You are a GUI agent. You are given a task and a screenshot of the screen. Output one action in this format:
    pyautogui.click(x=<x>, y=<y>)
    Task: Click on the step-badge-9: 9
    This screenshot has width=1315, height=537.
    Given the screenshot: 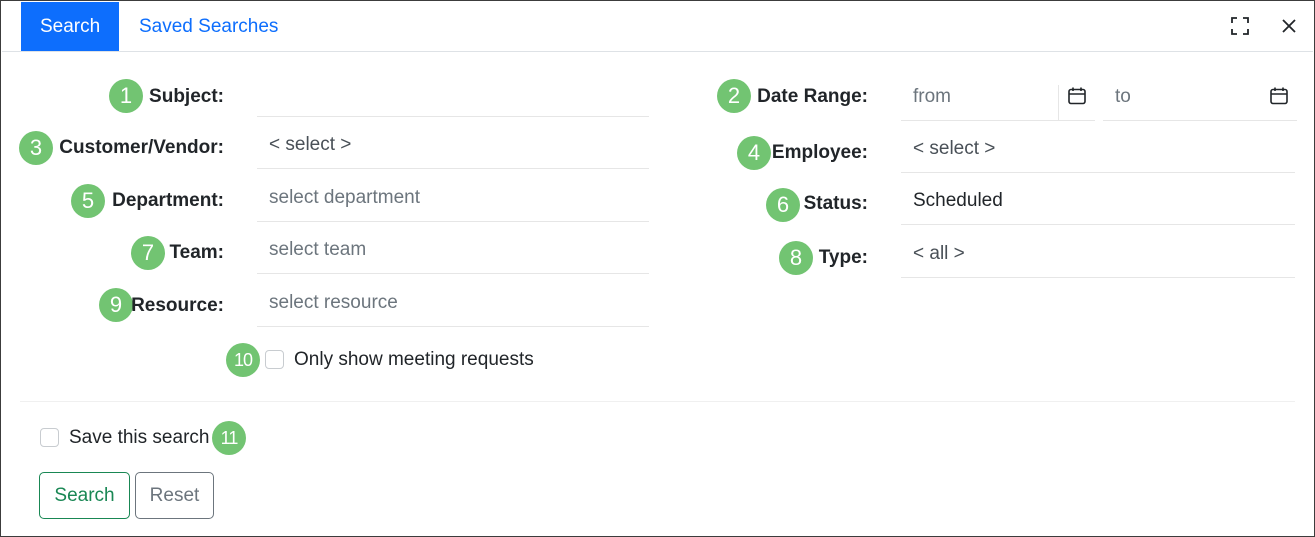 What is the action you would take?
    pyautogui.click(x=116, y=305)
    